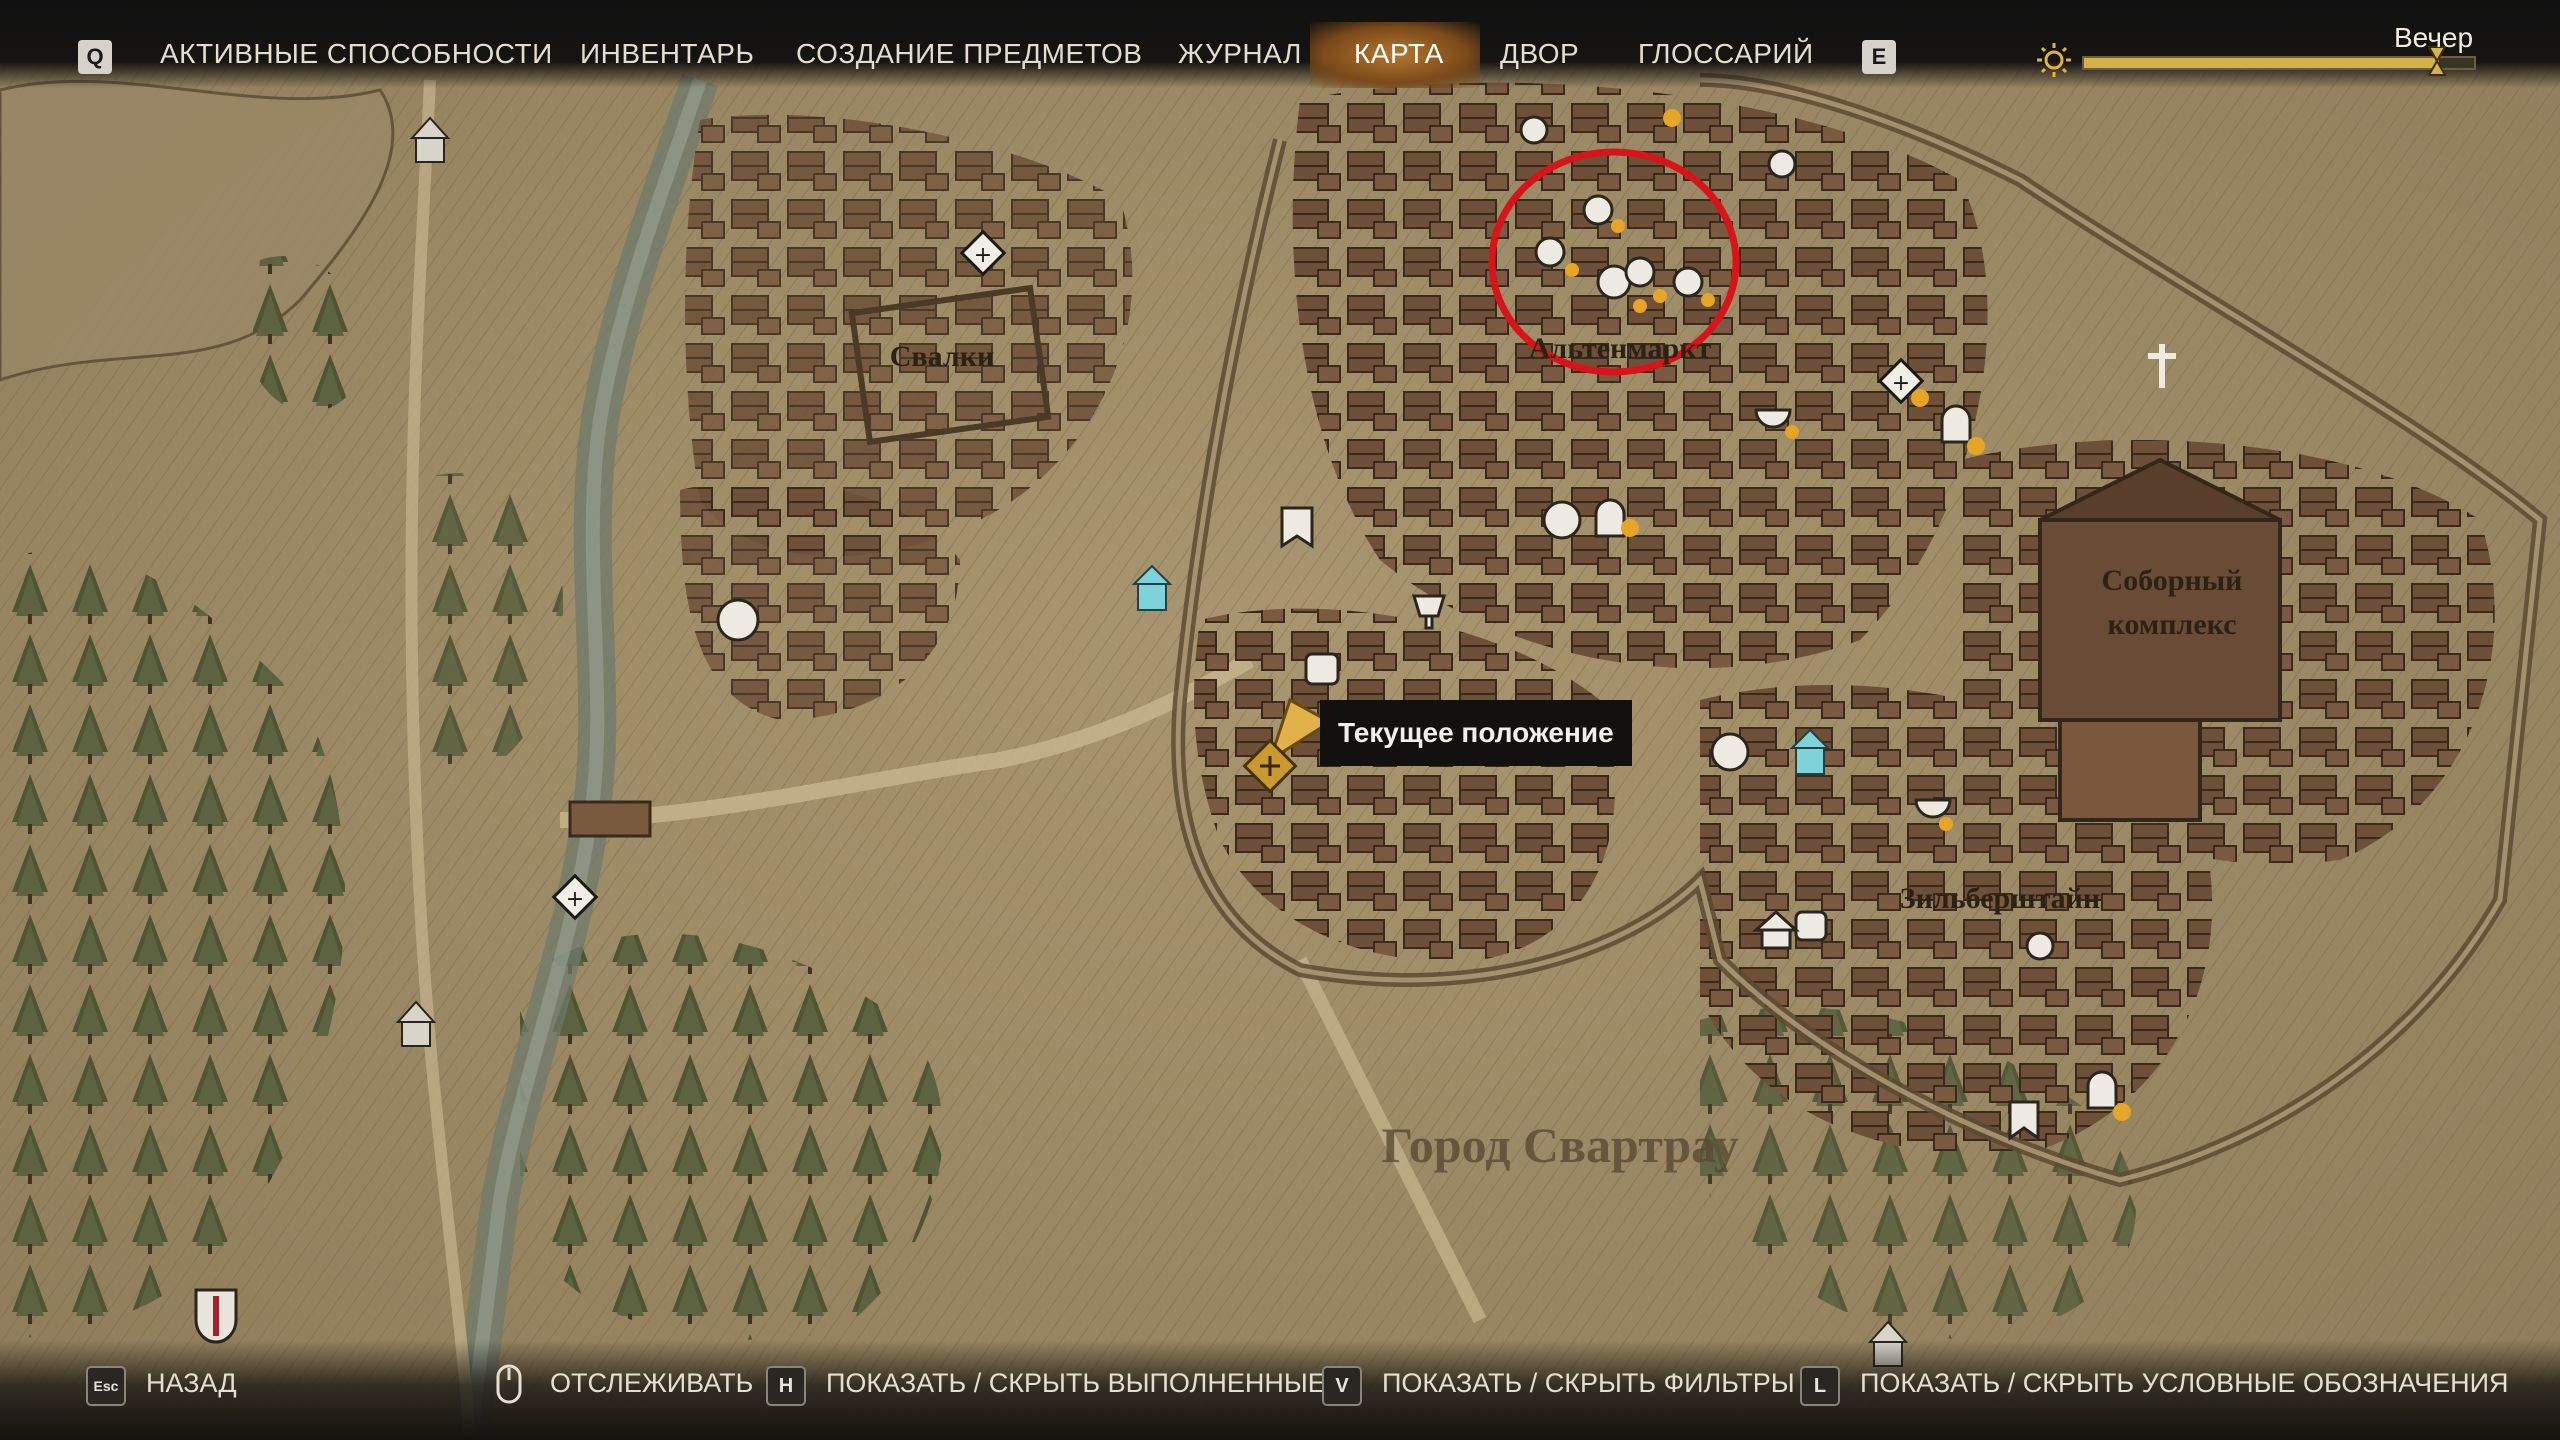 Image resolution: width=2560 pixels, height=1440 pixels. I want to click on region-shield-icon, so click(216, 1316).